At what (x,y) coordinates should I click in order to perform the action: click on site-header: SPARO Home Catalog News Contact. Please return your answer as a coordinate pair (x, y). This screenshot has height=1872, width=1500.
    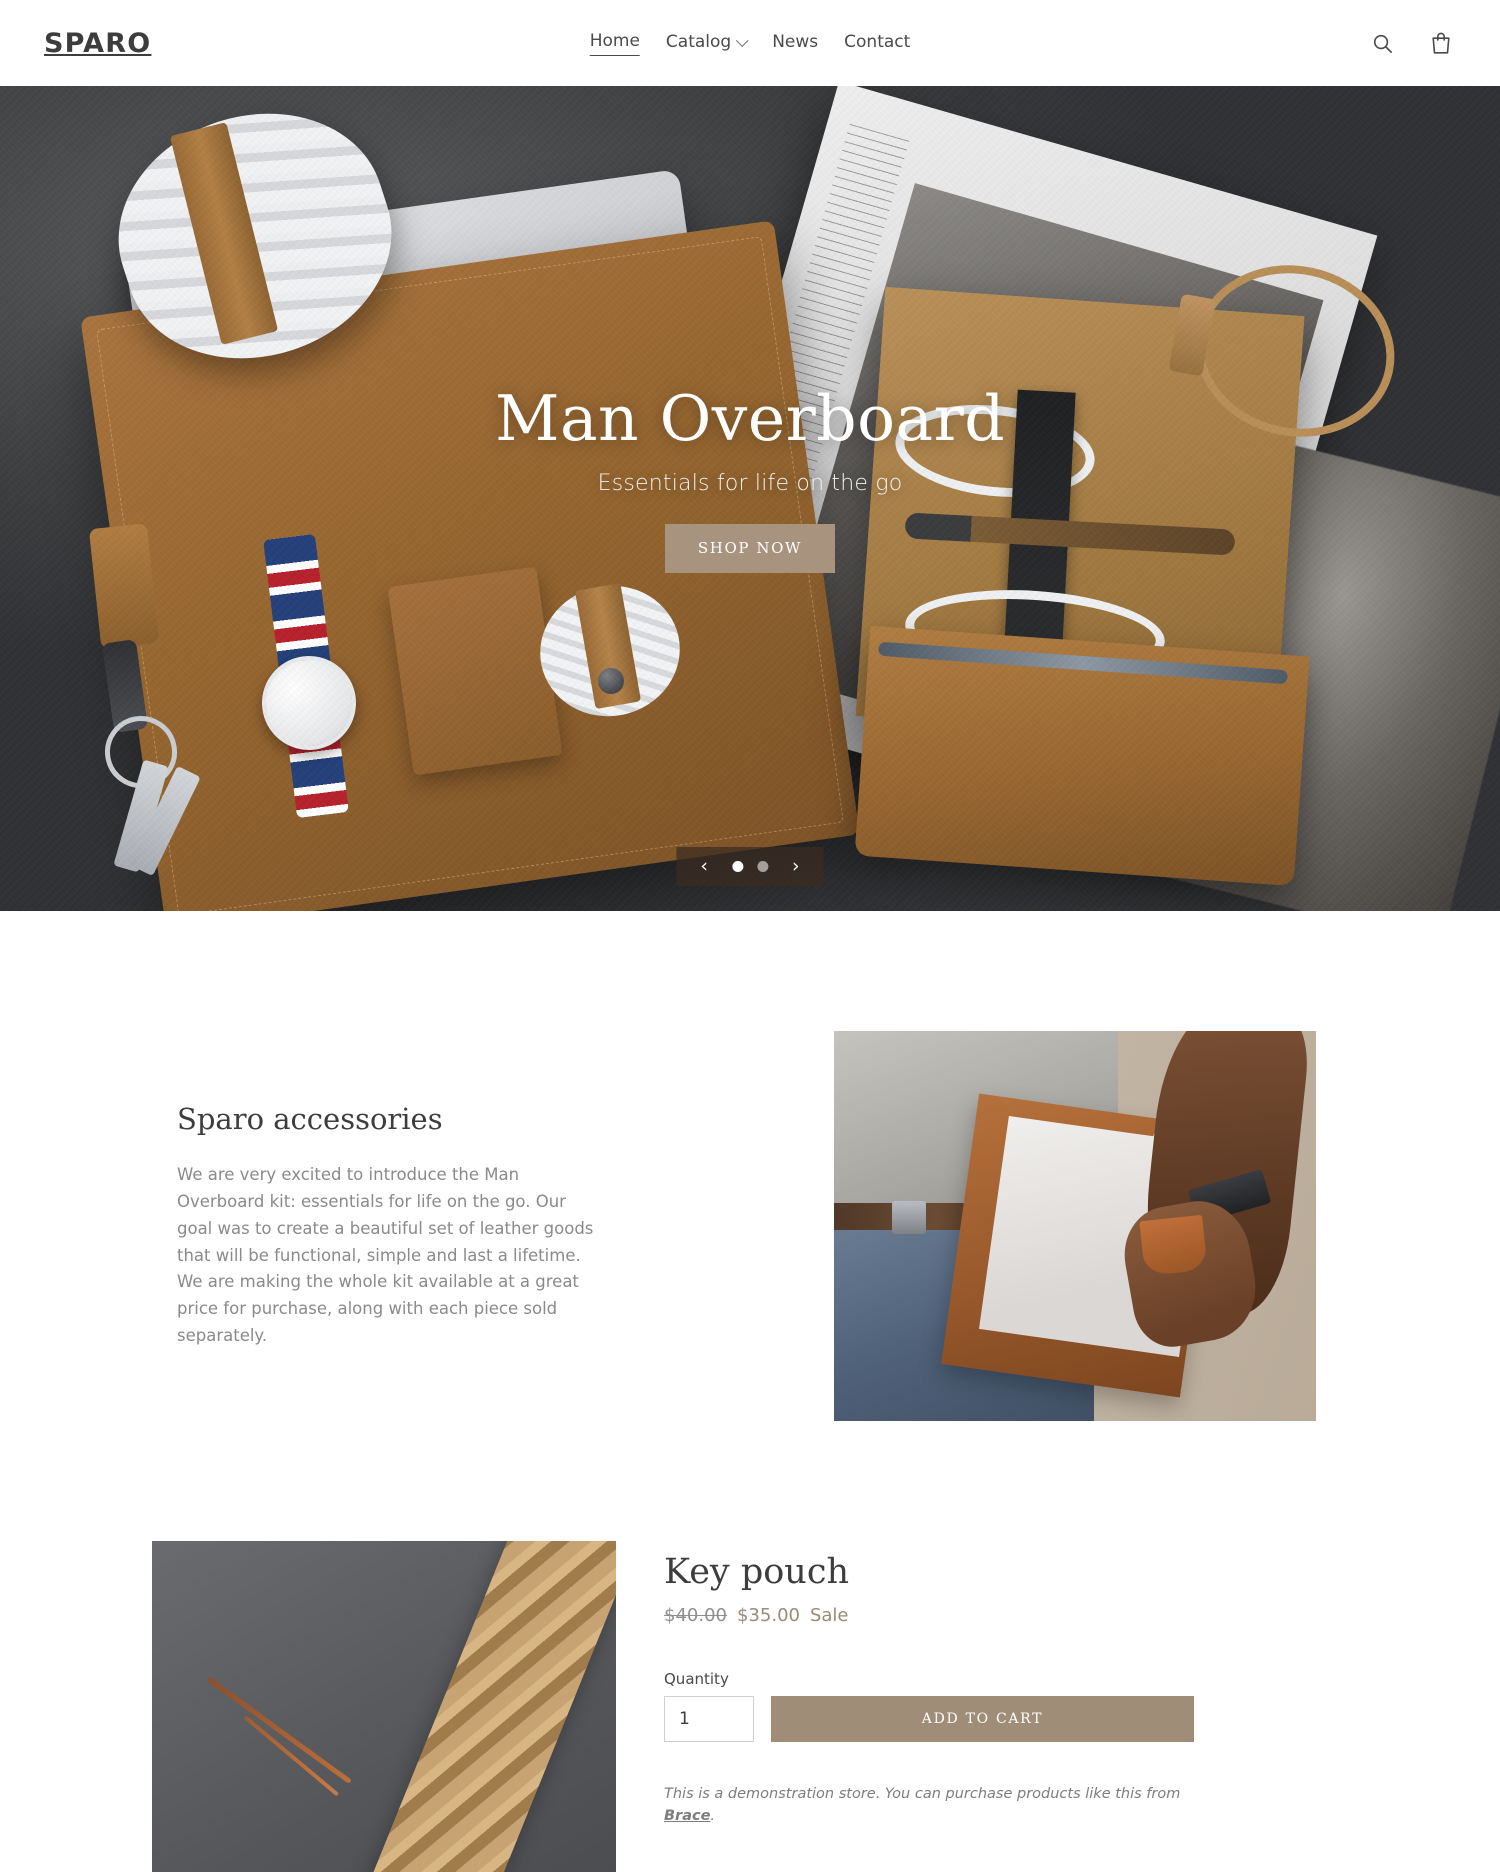
    Looking at the image, I should click on (750, 43).